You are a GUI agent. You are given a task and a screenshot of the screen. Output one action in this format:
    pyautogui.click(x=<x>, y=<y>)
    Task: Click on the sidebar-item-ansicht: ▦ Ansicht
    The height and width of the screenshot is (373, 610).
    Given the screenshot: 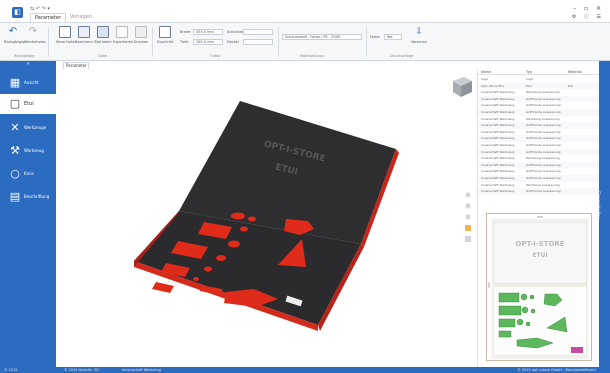 What is the action you would take?
    pyautogui.click(x=28, y=83)
    